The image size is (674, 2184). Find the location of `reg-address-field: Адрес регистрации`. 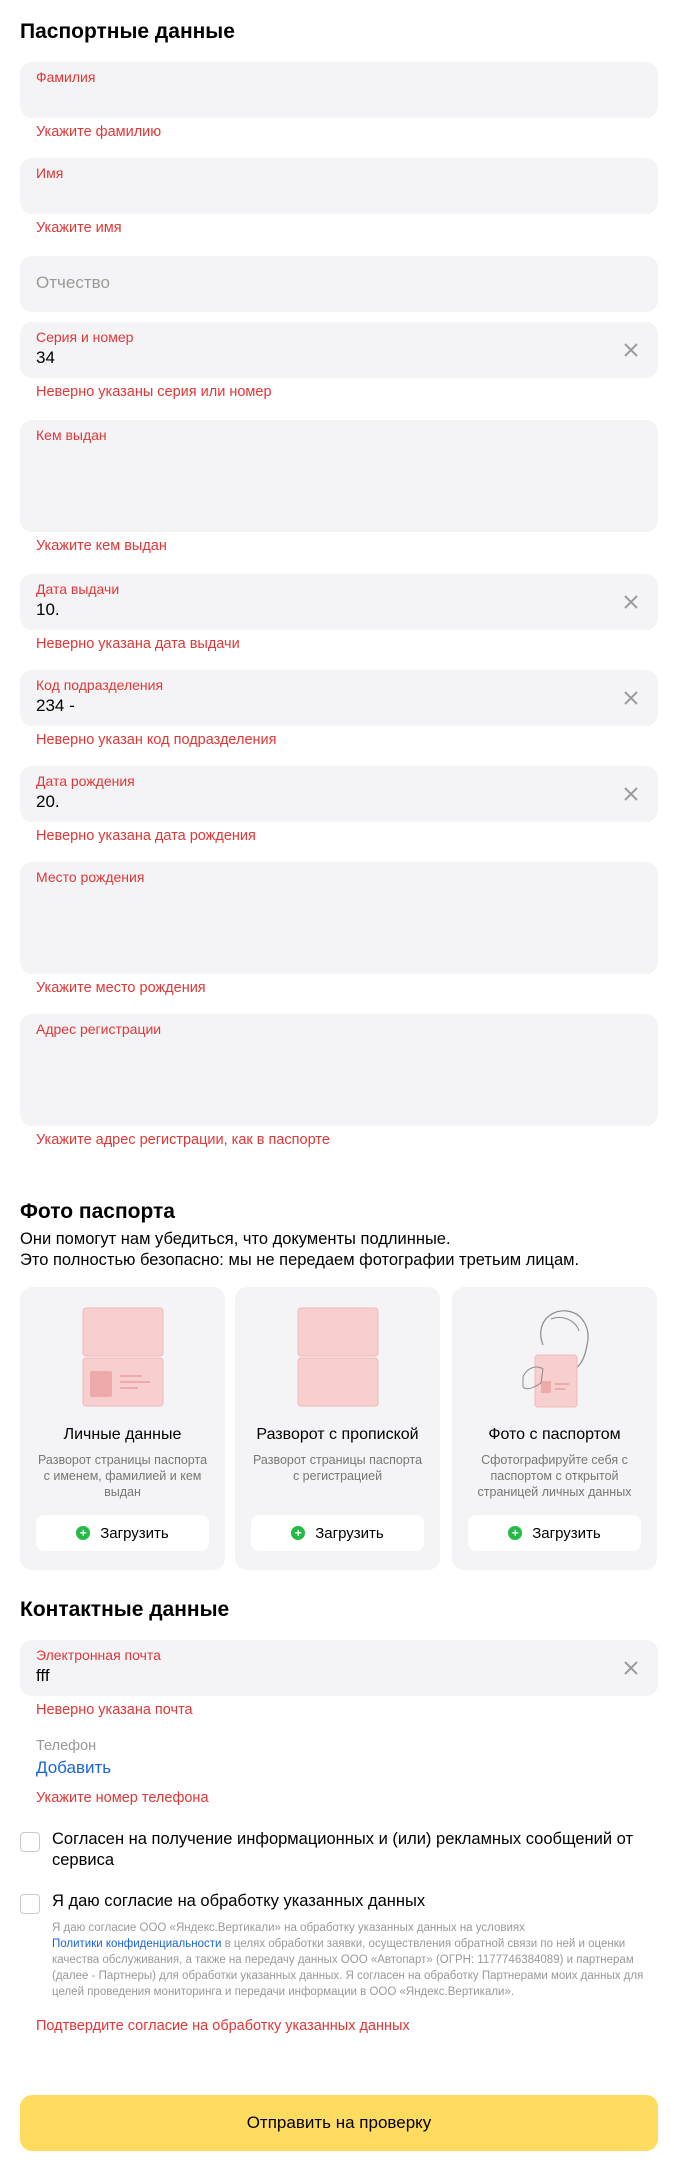

reg-address-field: Адрес регистрации is located at coordinates (339, 1070).